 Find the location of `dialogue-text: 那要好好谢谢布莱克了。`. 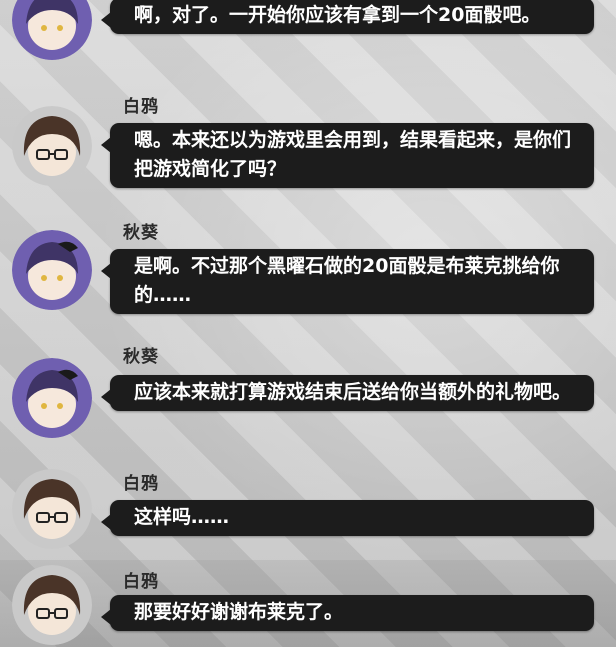

dialogue-text: 那要好好谢谢布莱克了。 is located at coordinates (239, 612).